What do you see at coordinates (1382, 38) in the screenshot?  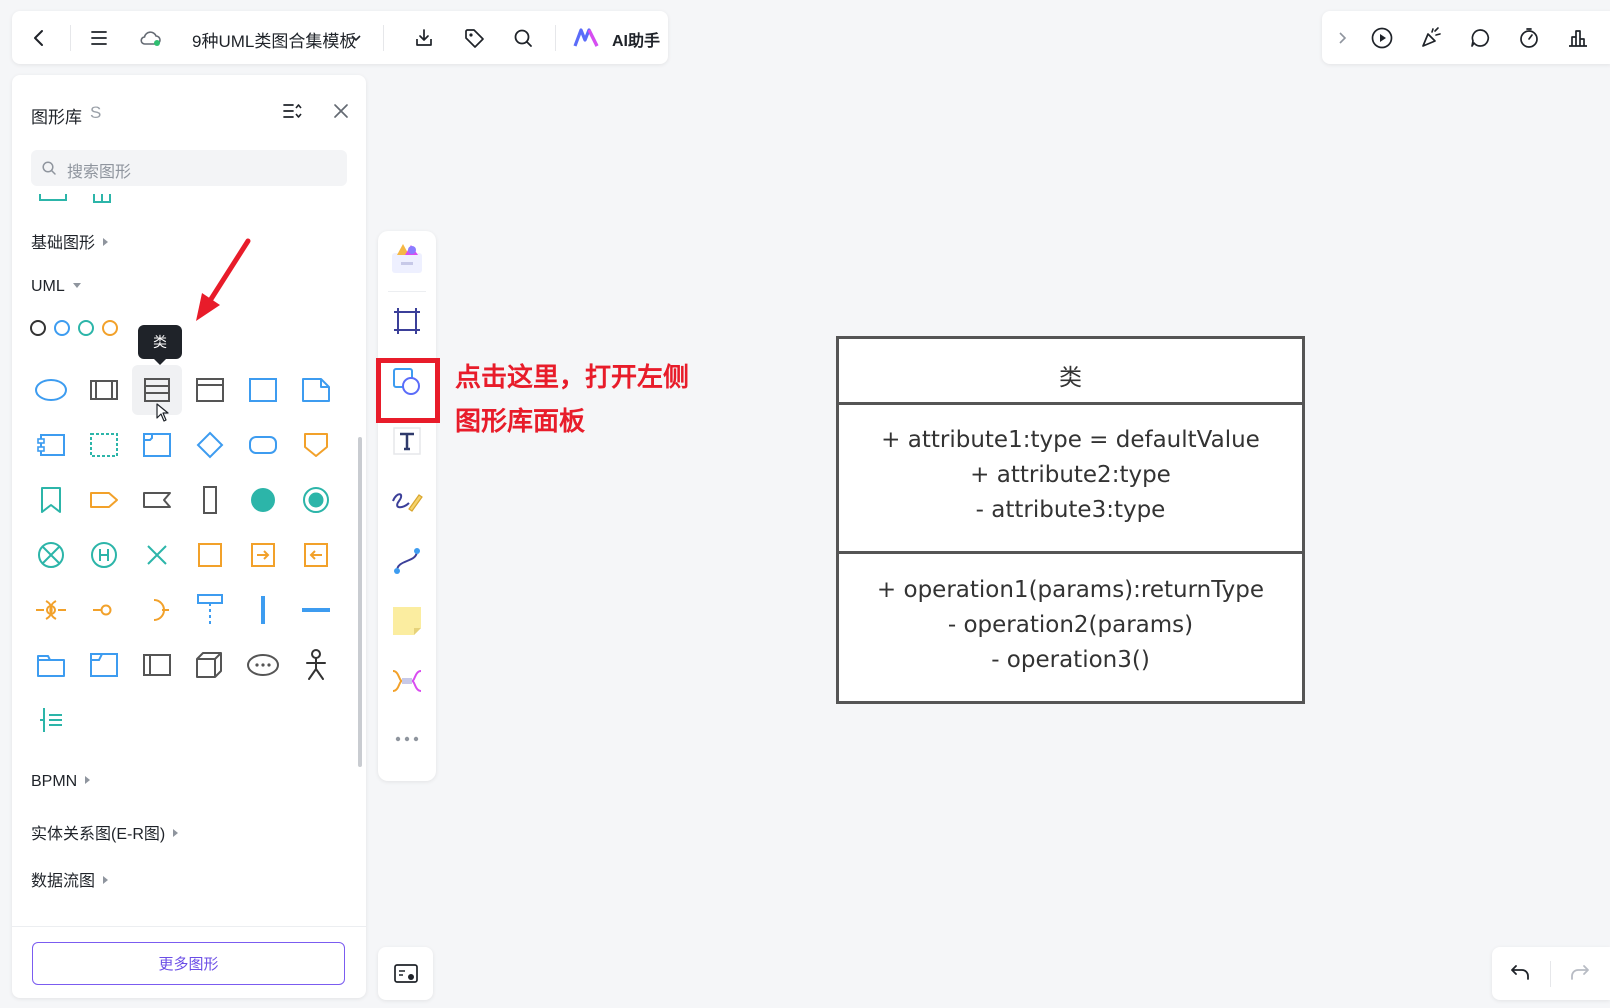 I see `present-button` at bounding box center [1382, 38].